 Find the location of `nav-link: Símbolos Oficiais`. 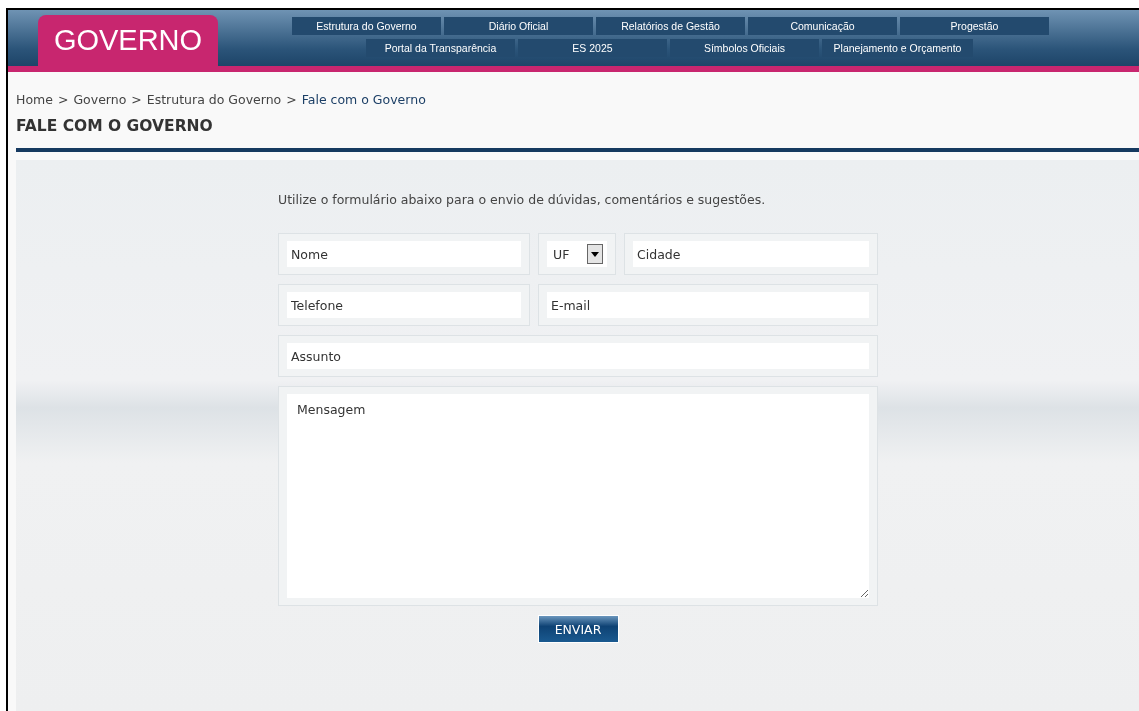

nav-link: Símbolos Oficiais is located at coordinates (744, 48).